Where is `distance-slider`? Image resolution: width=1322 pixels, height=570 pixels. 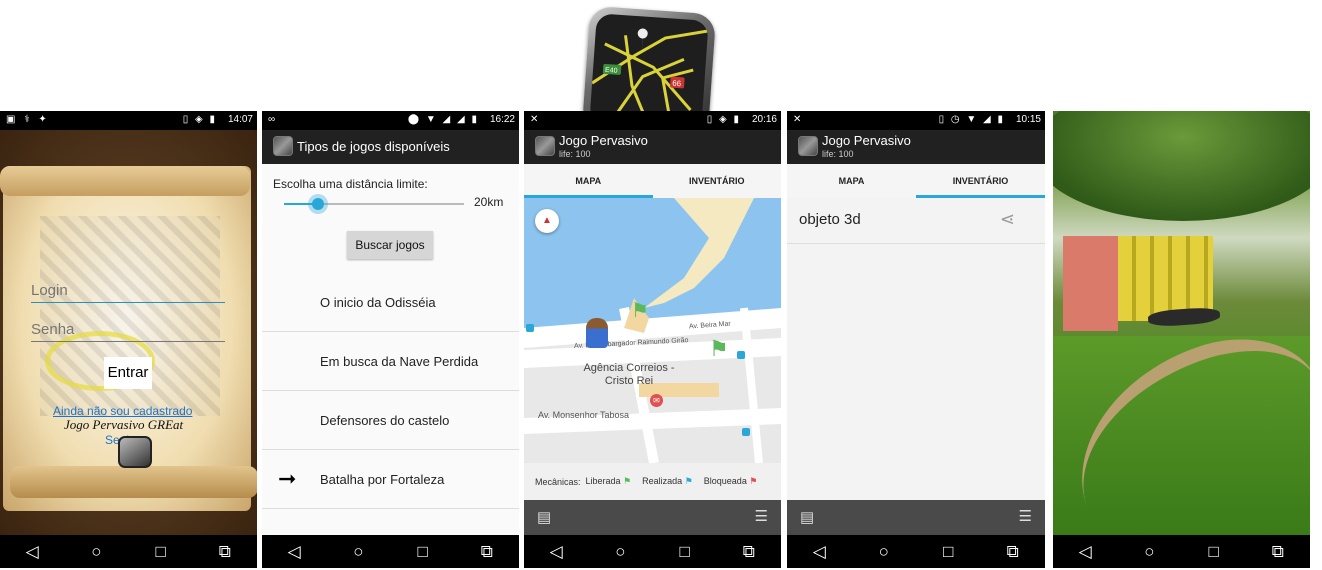 distance-slider is located at coordinates (374, 204).